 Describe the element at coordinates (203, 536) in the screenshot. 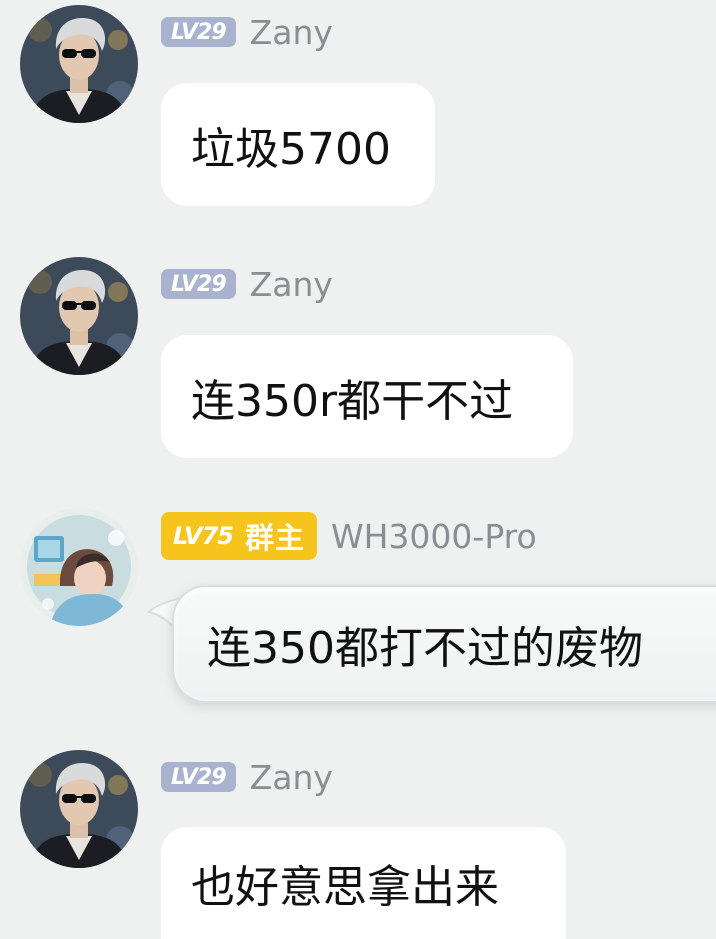

I see `level-badge-level: LV75` at that location.